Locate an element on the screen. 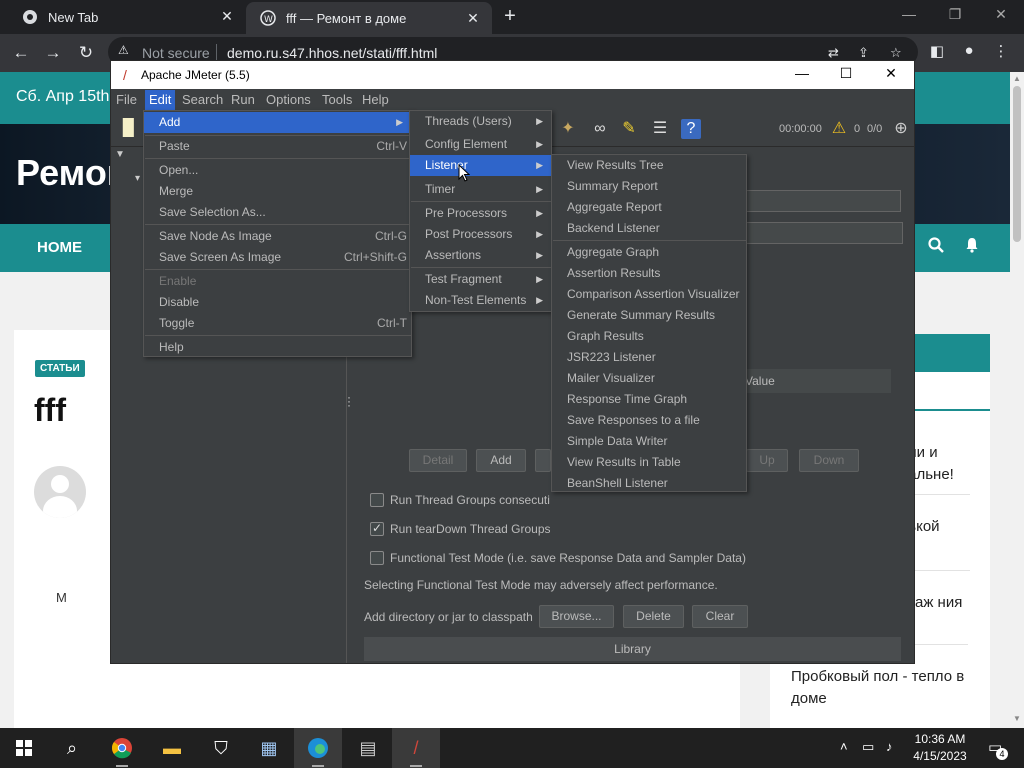 This screenshot has height=768, width=1024. menu-tools: Tools is located at coordinates (337, 99).